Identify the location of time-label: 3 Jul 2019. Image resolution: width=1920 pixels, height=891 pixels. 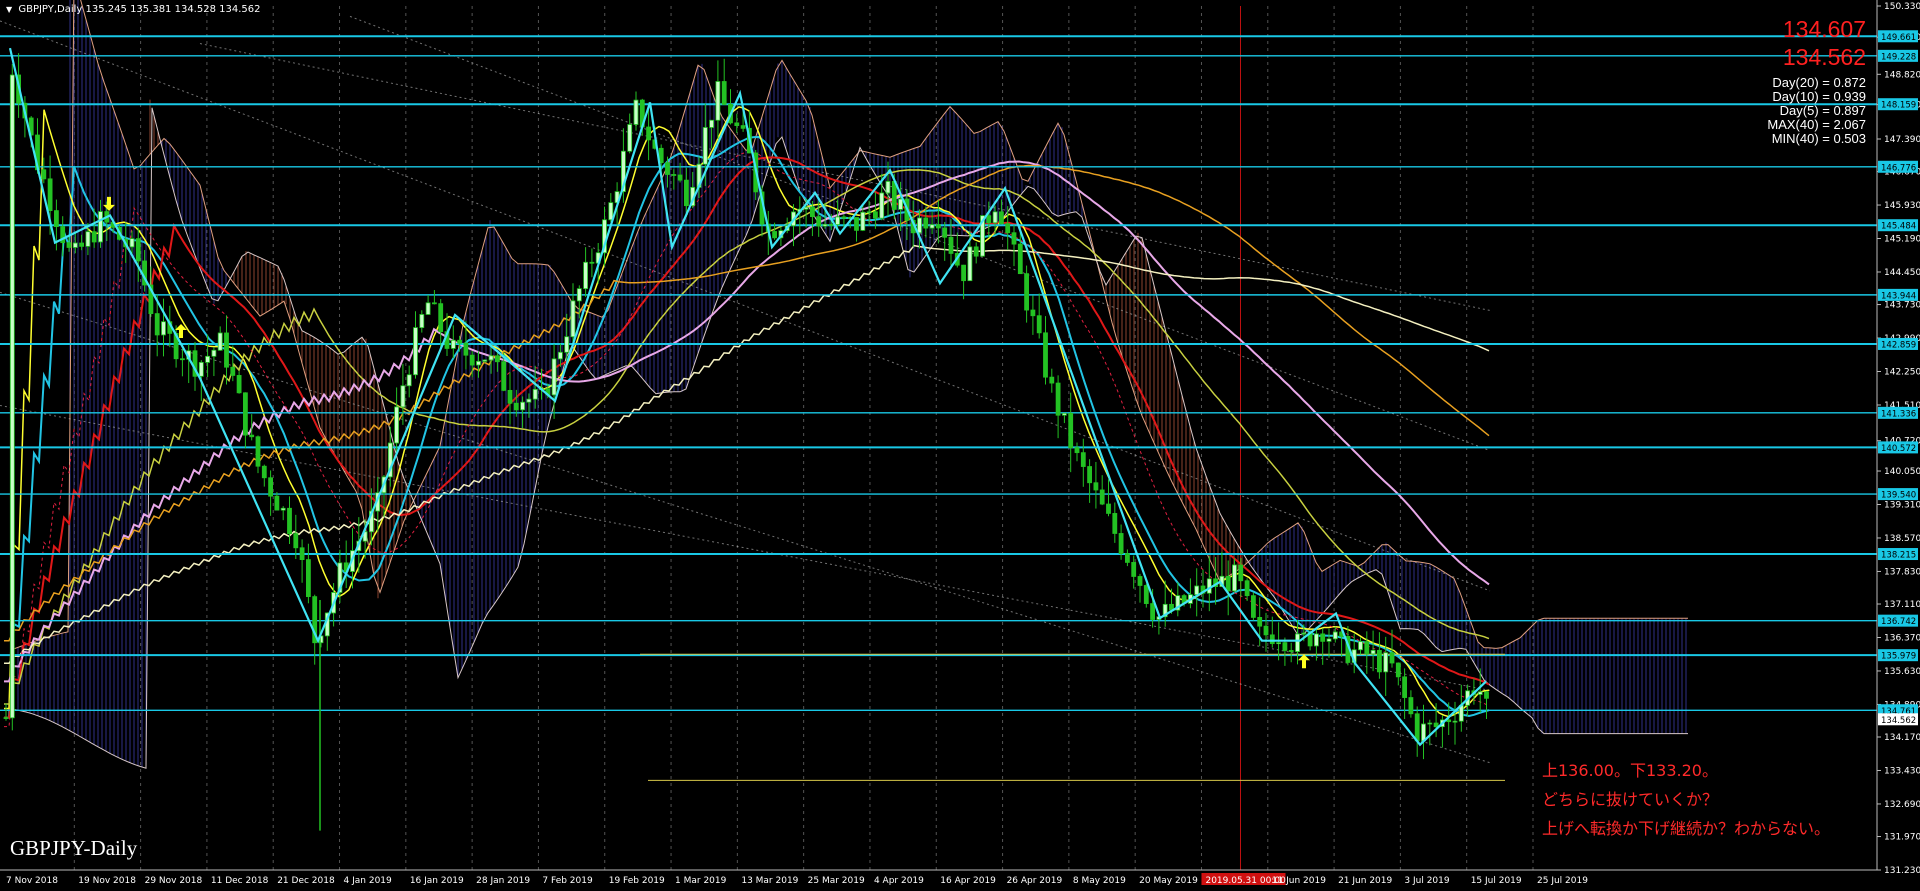
(1426, 881).